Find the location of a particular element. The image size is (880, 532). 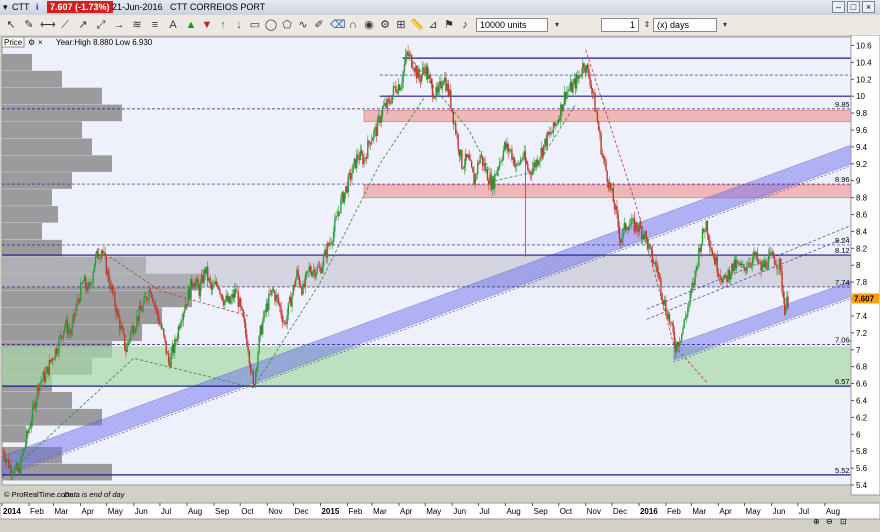

ruler-icon: 📏 is located at coordinates (417, 25).